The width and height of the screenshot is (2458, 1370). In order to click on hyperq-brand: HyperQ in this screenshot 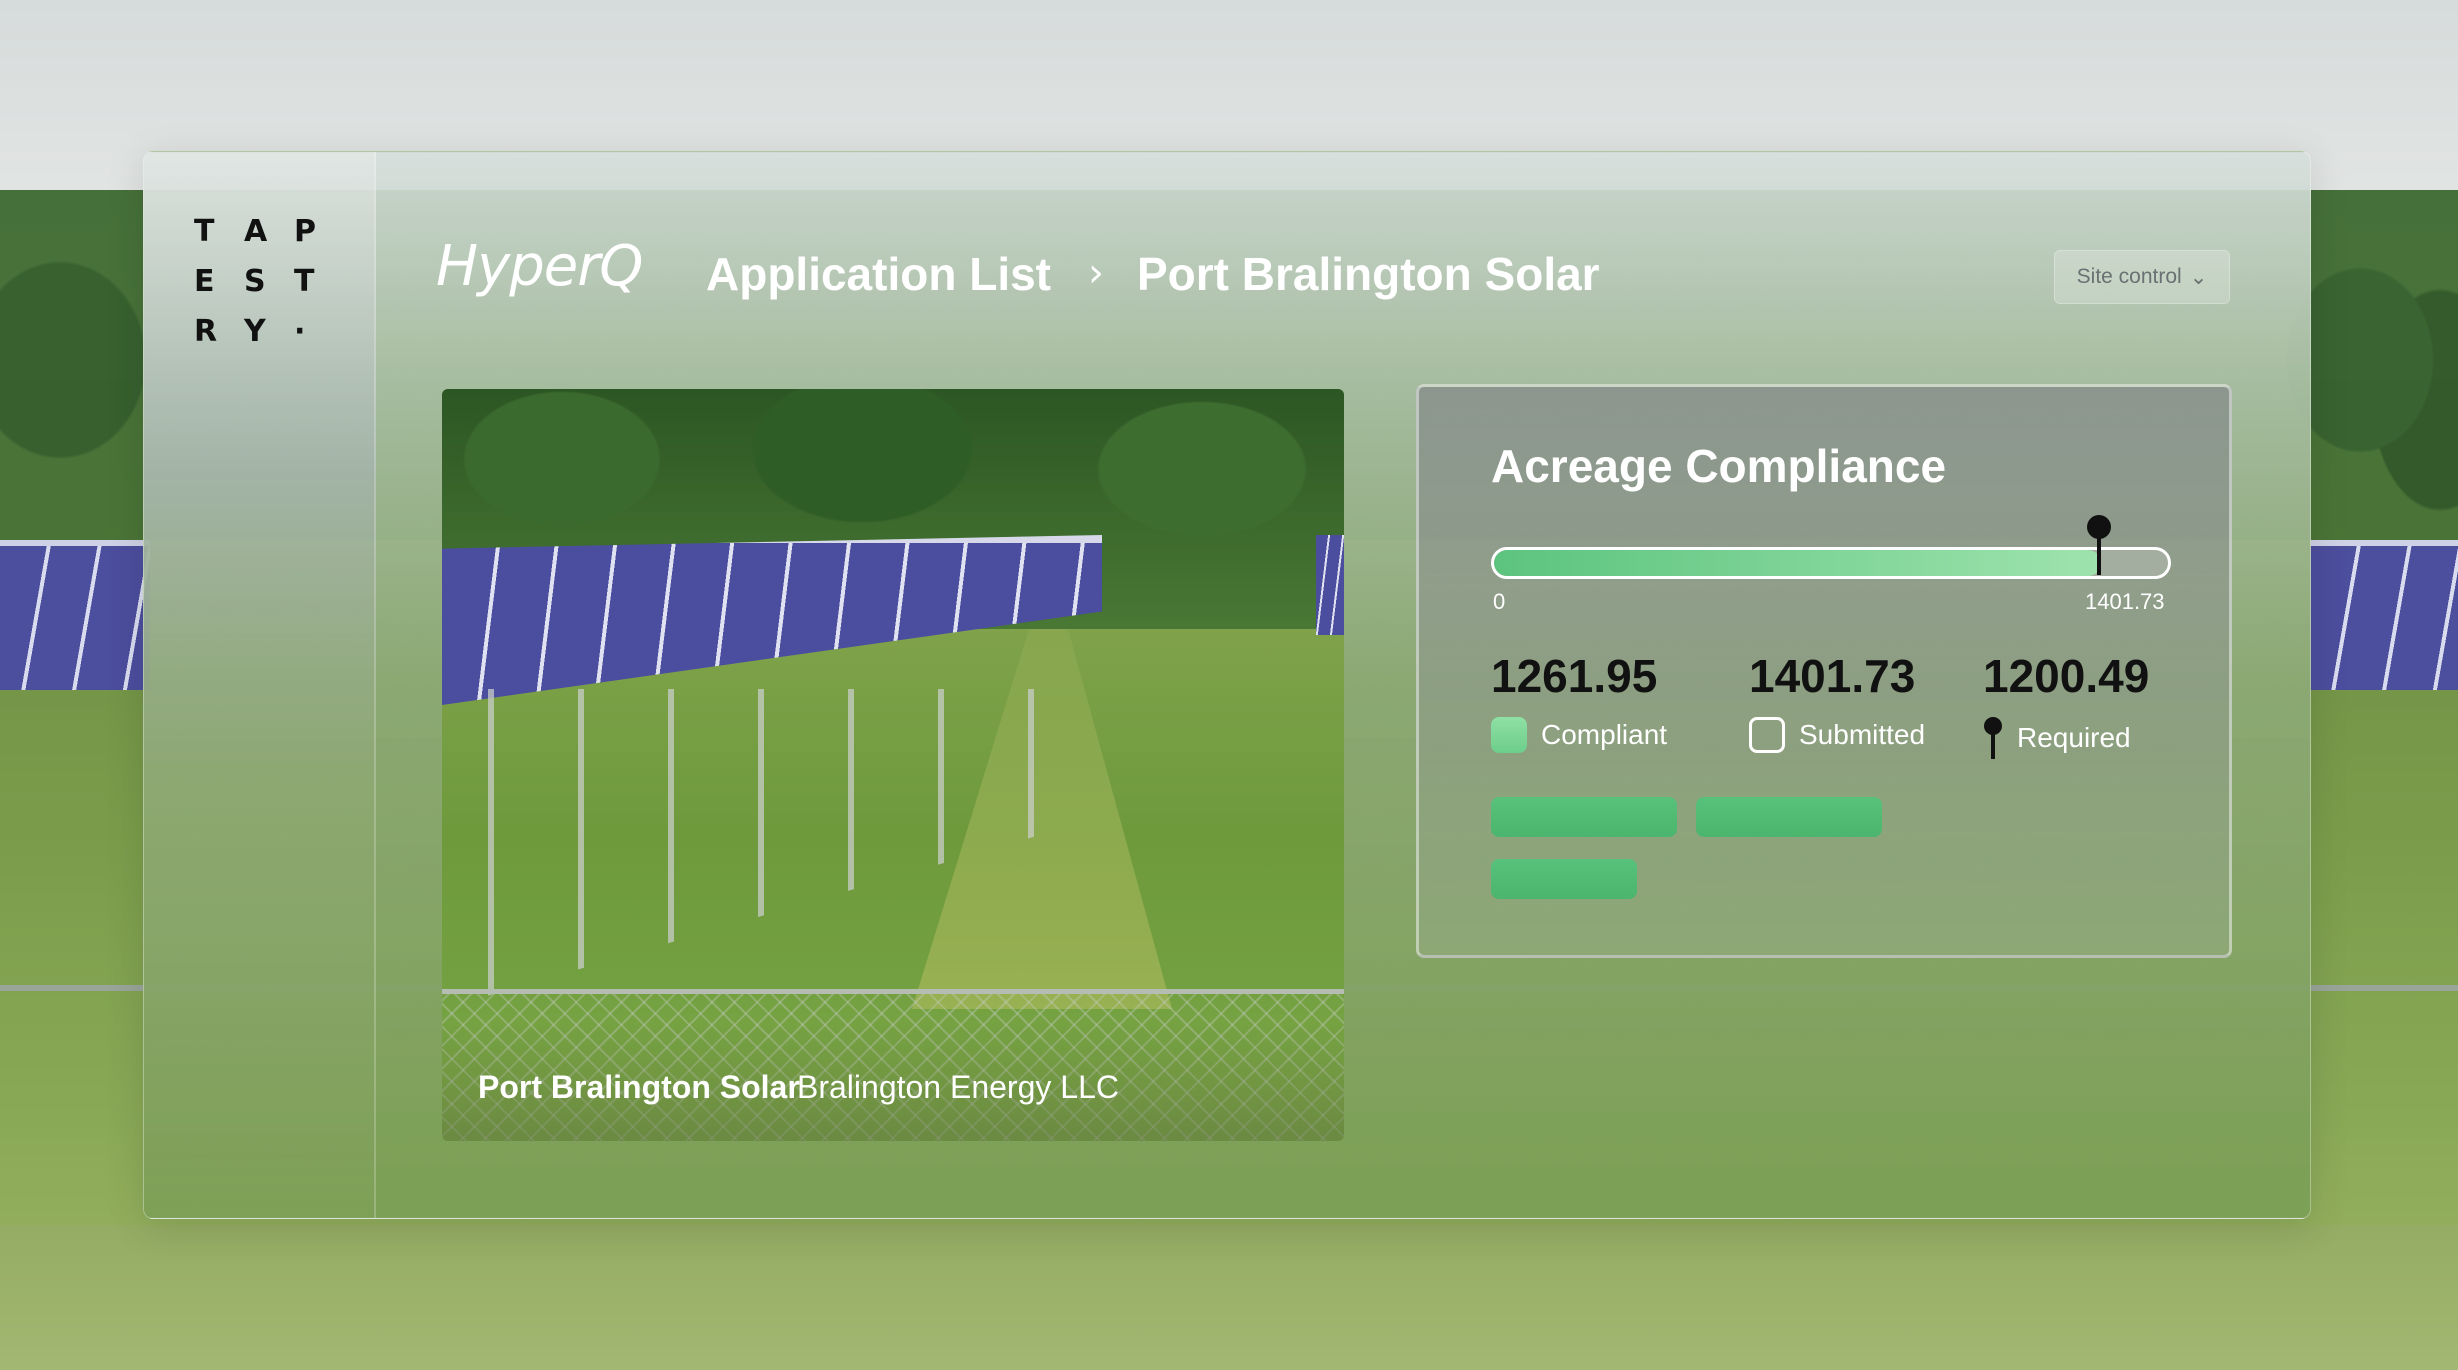, I will do `click(539, 266)`.